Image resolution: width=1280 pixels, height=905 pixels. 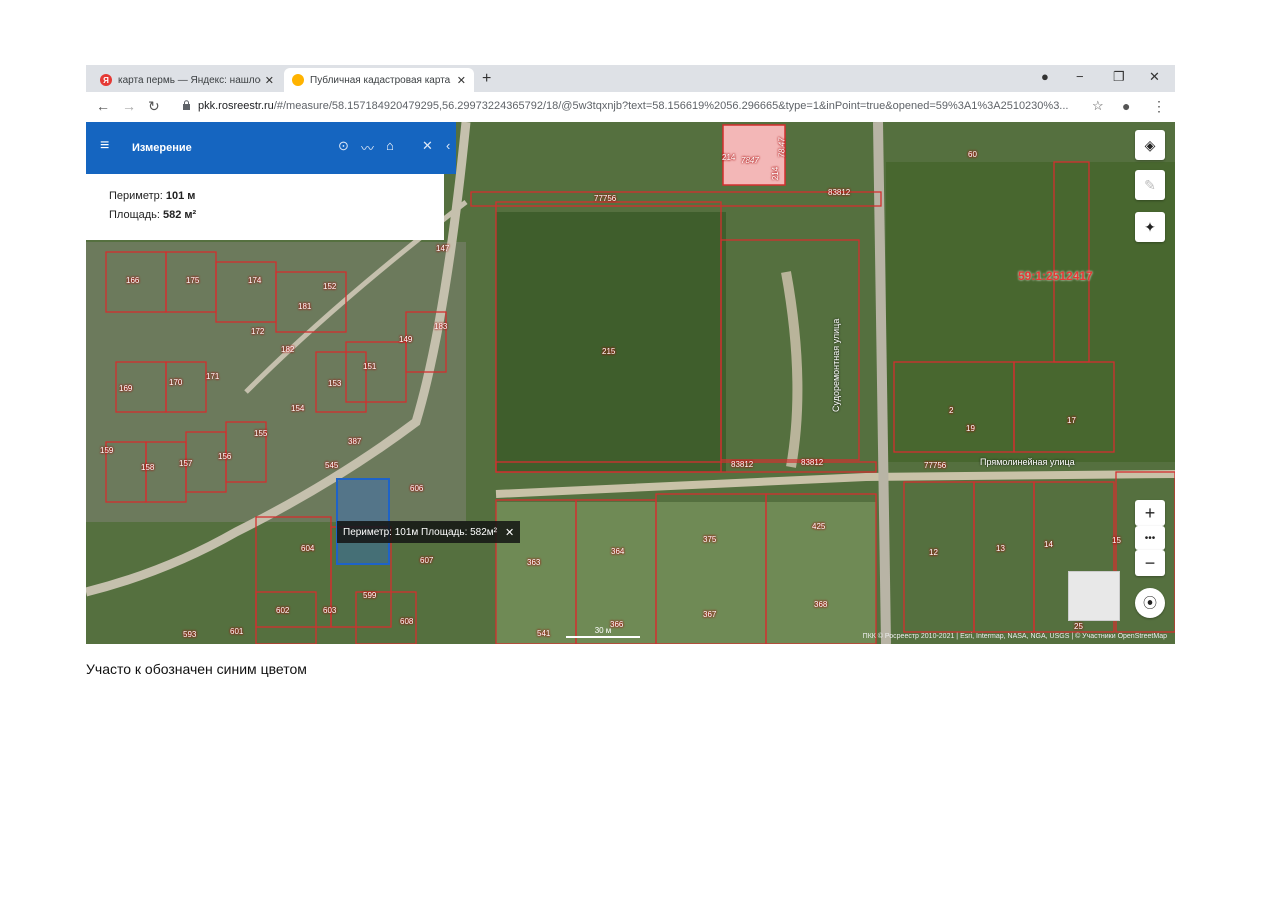 I want to click on lock-icon, so click(x=186, y=105).